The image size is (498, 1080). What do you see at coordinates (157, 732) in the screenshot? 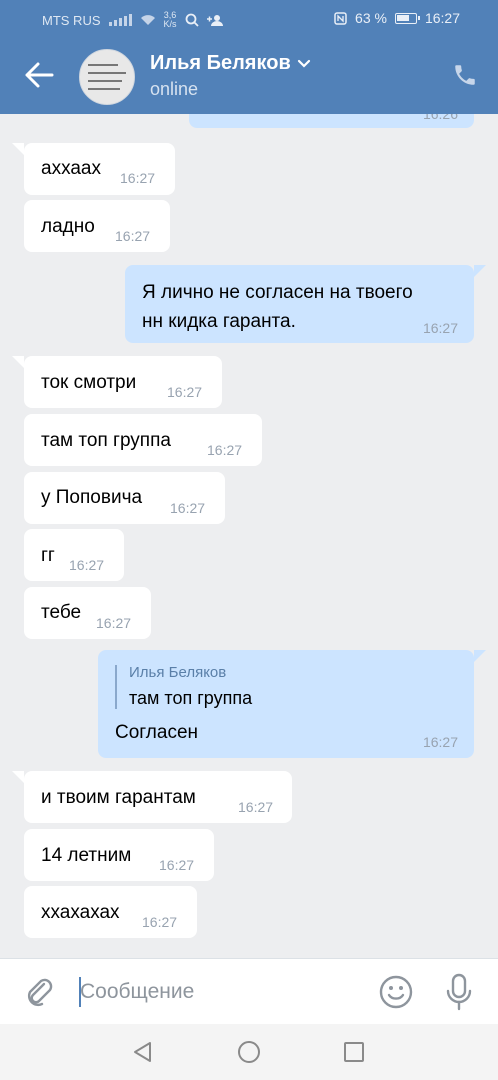
I see `message-text: Согласен` at bounding box center [157, 732].